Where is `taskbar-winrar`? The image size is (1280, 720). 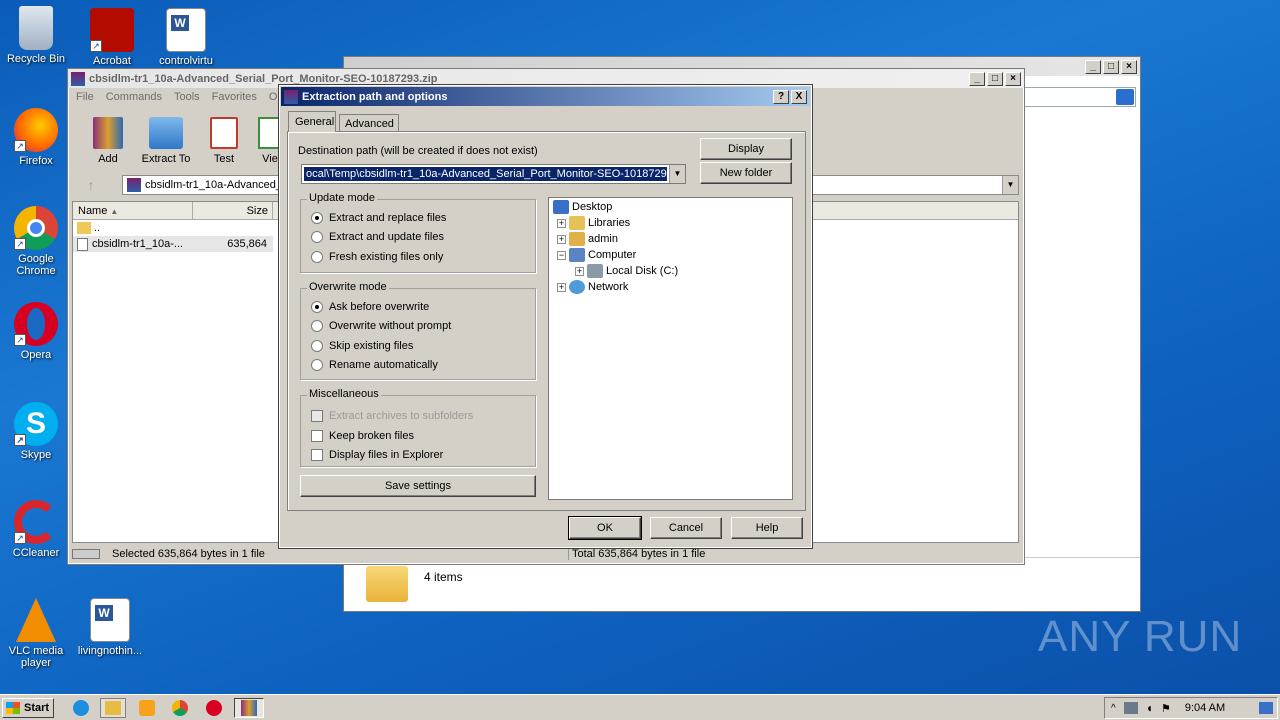 taskbar-winrar is located at coordinates (249, 708).